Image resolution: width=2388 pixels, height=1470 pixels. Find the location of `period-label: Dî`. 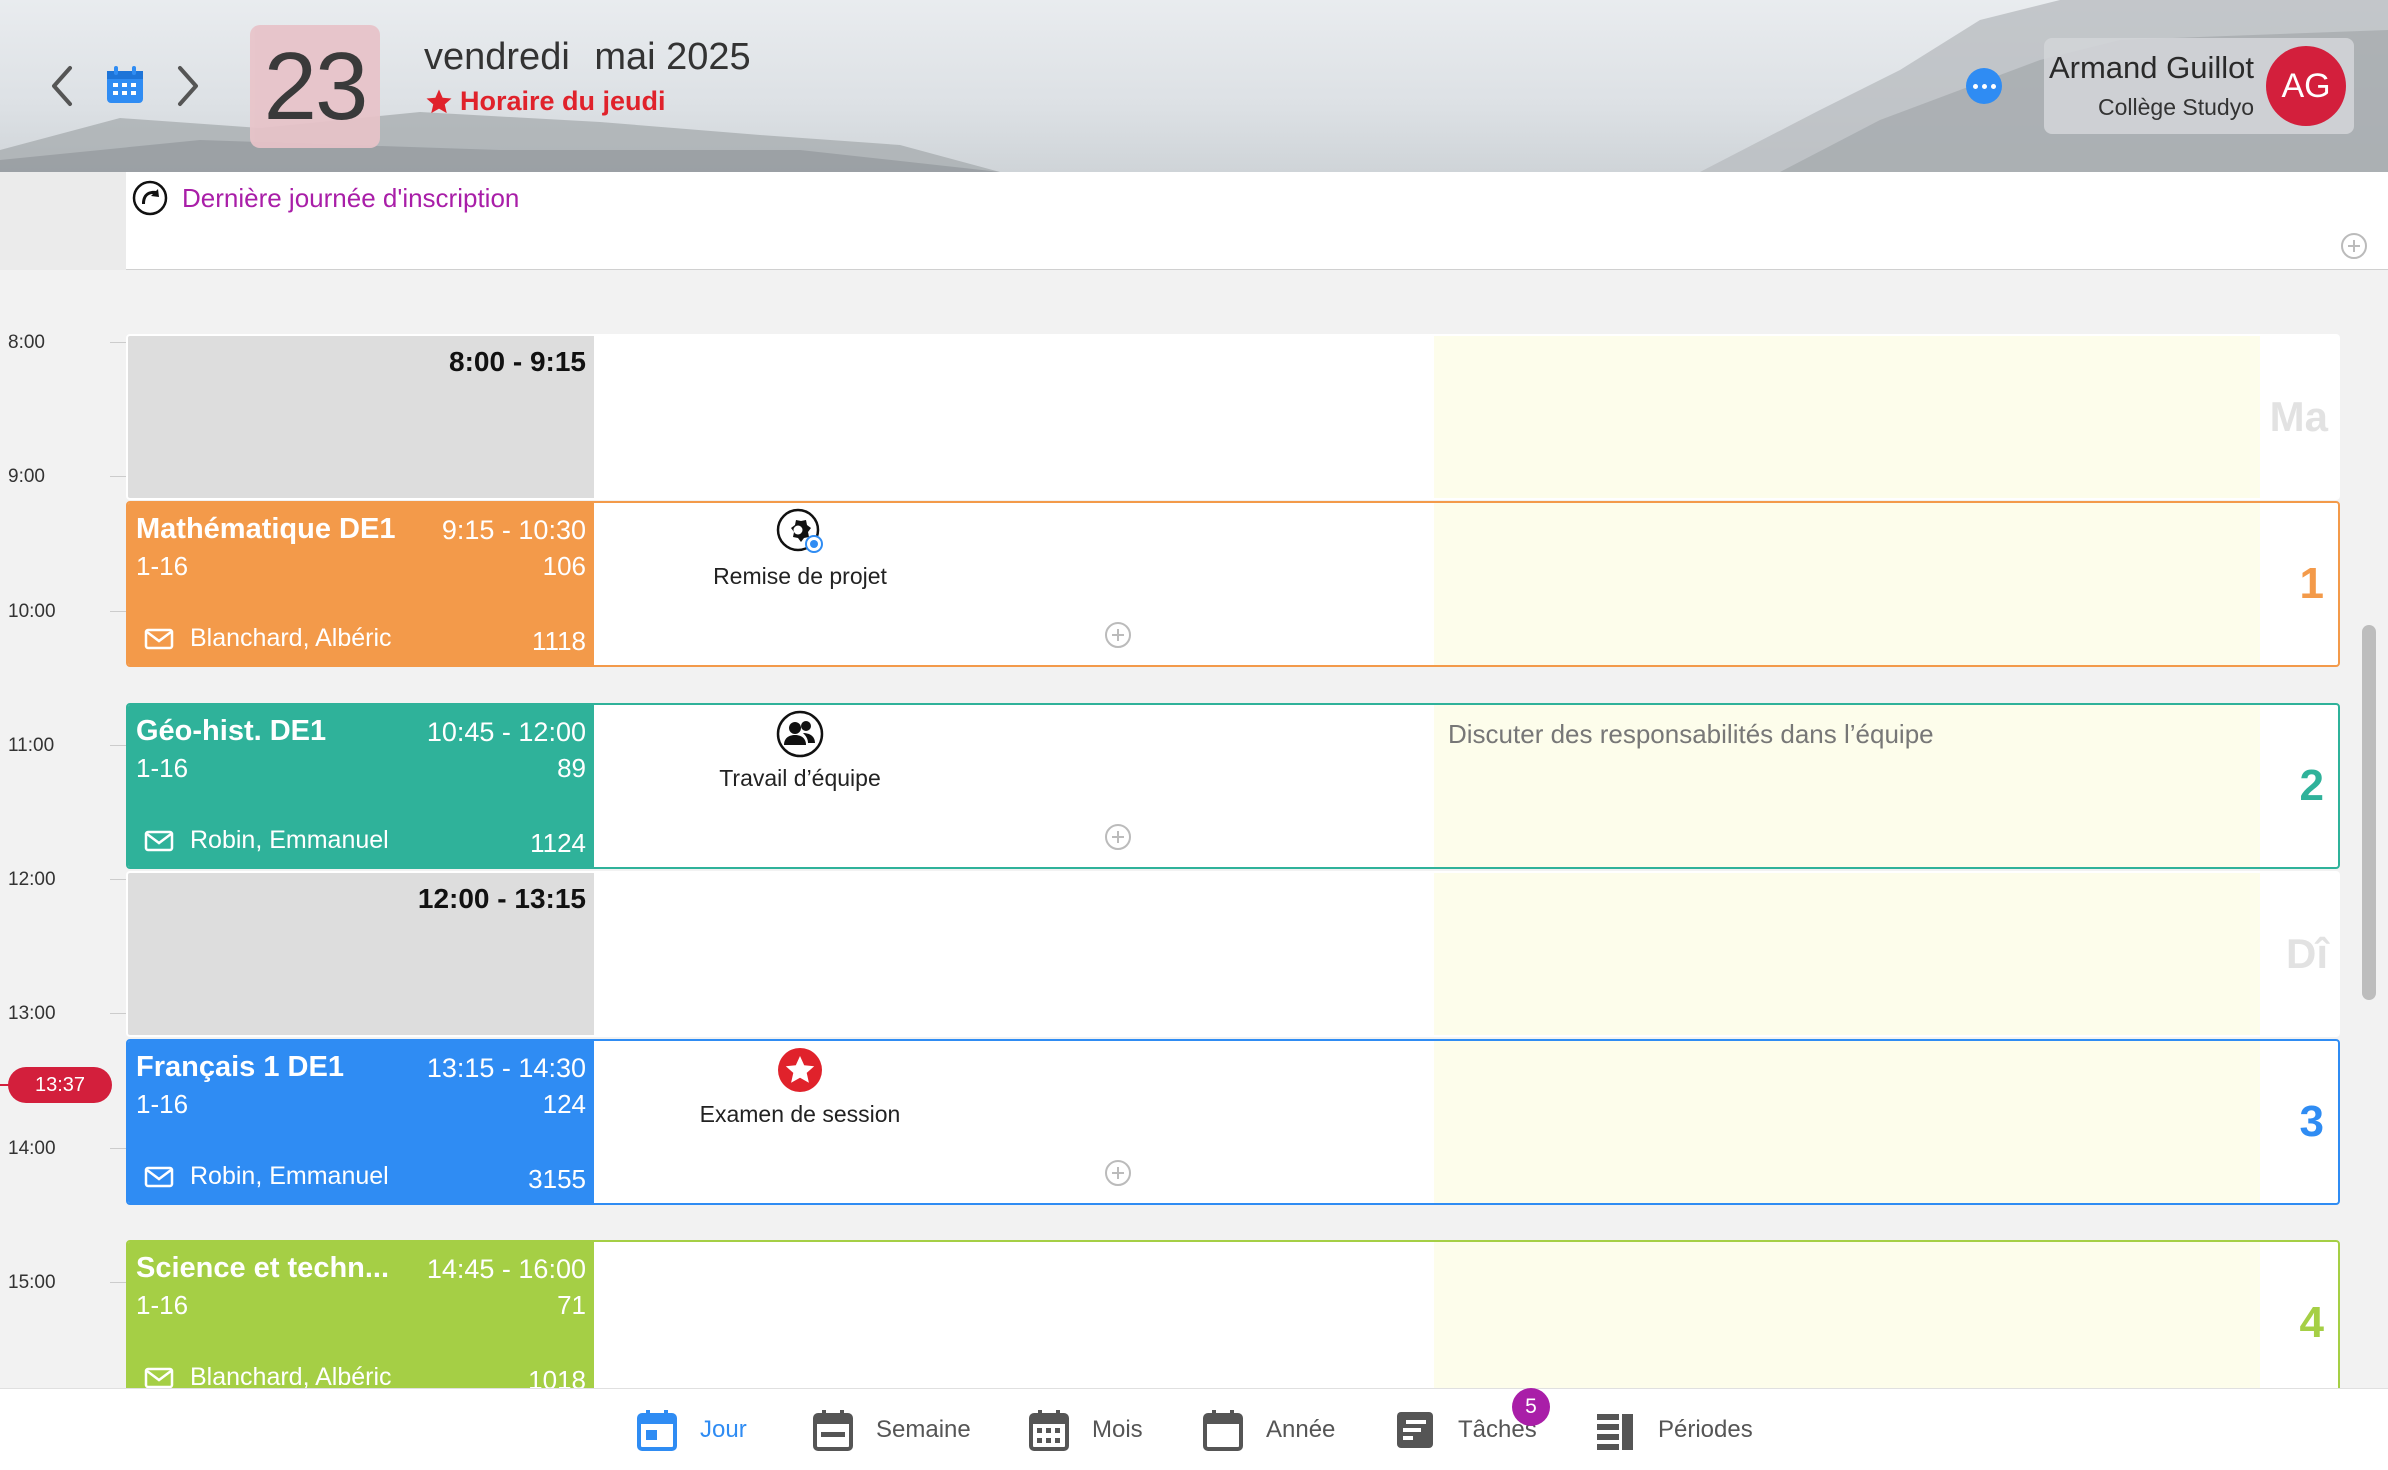

period-label: Dî is located at coordinates (2307, 953).